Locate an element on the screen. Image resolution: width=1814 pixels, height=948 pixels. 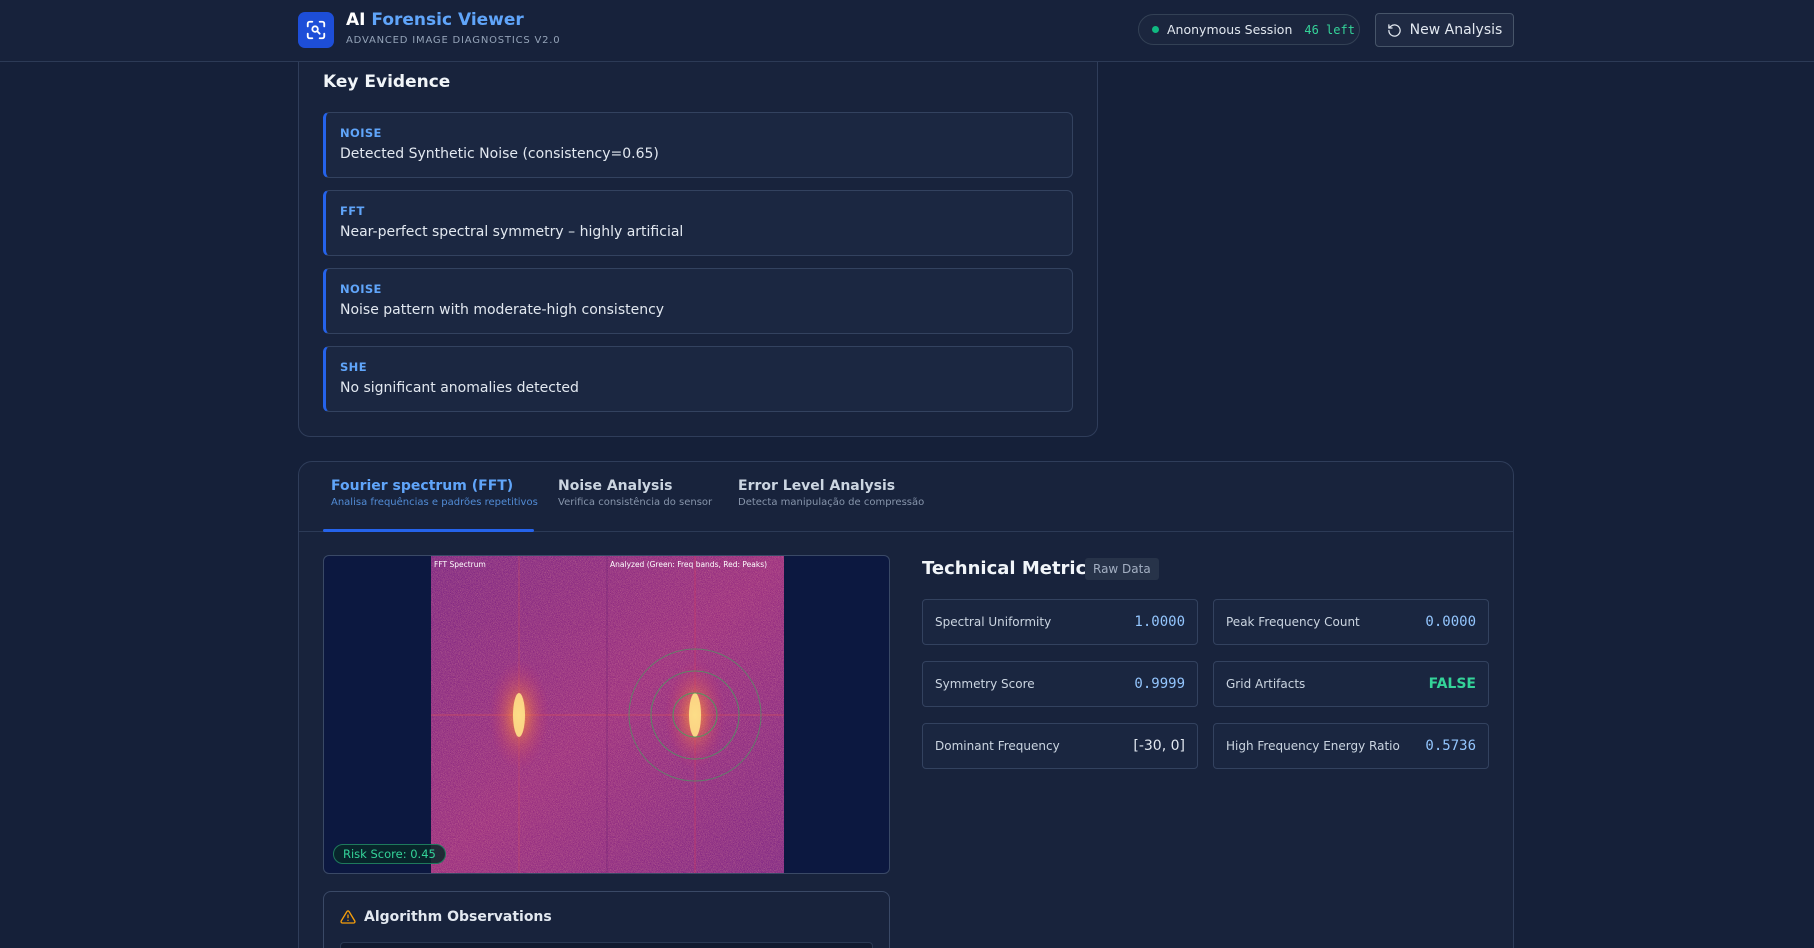
metric-value: FALSE is located at coordinates (1452, 684).